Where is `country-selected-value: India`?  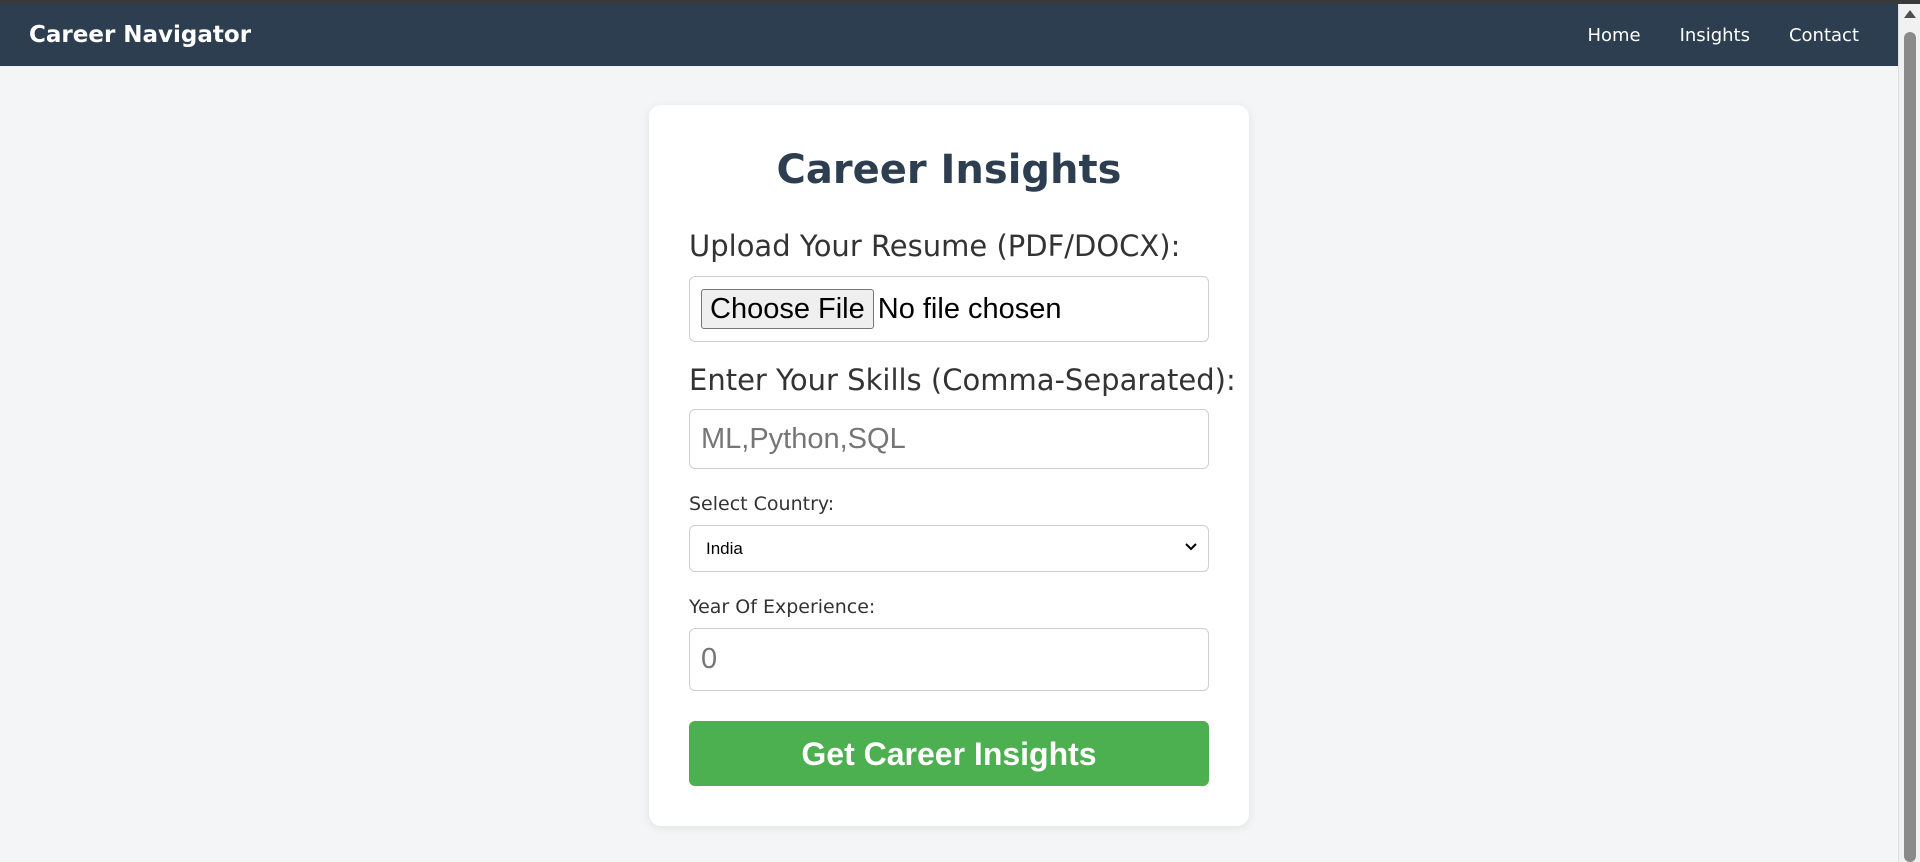
country-selected-value: India is located at coordinates (724, 548).